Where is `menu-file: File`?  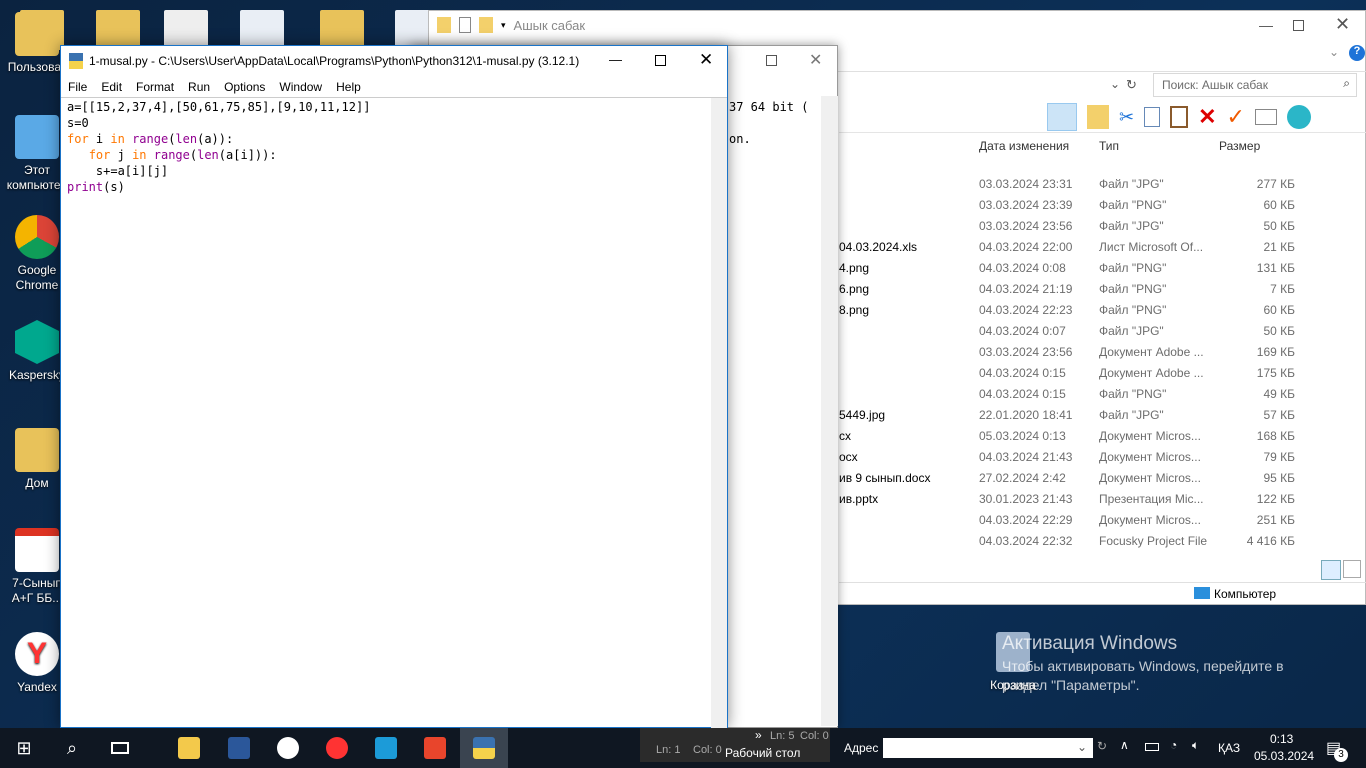
menu-file: File is located at coordinates (77, 87).